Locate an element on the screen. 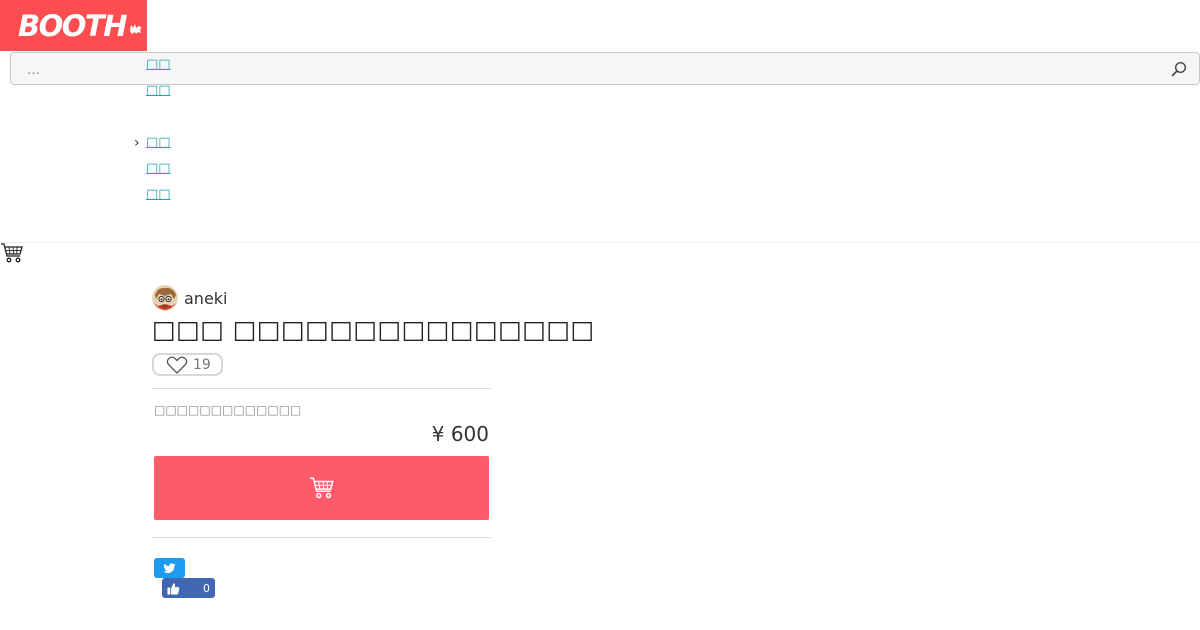 The width and height of the screenshot is (1200, 630). booth-logo: BOOTH is located at coordinates (73, 25).